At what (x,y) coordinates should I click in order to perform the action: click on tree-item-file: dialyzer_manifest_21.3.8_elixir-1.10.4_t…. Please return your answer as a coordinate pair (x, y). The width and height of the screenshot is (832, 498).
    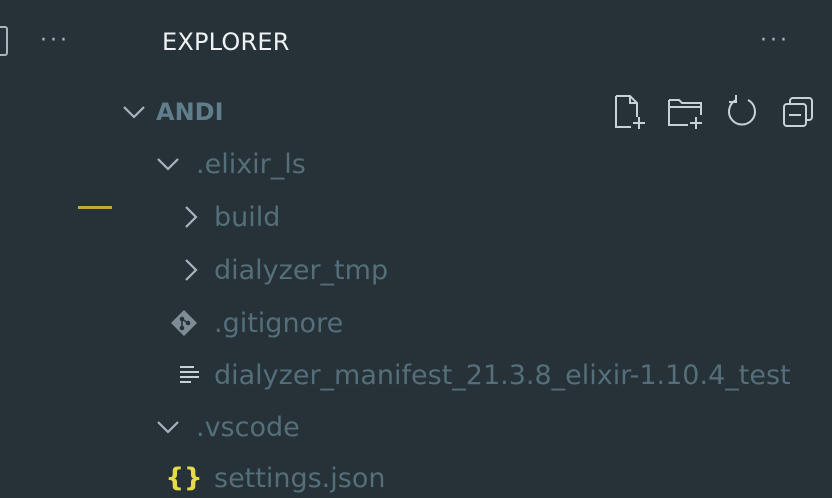
    Looking at the image, I should click on (483, 375).